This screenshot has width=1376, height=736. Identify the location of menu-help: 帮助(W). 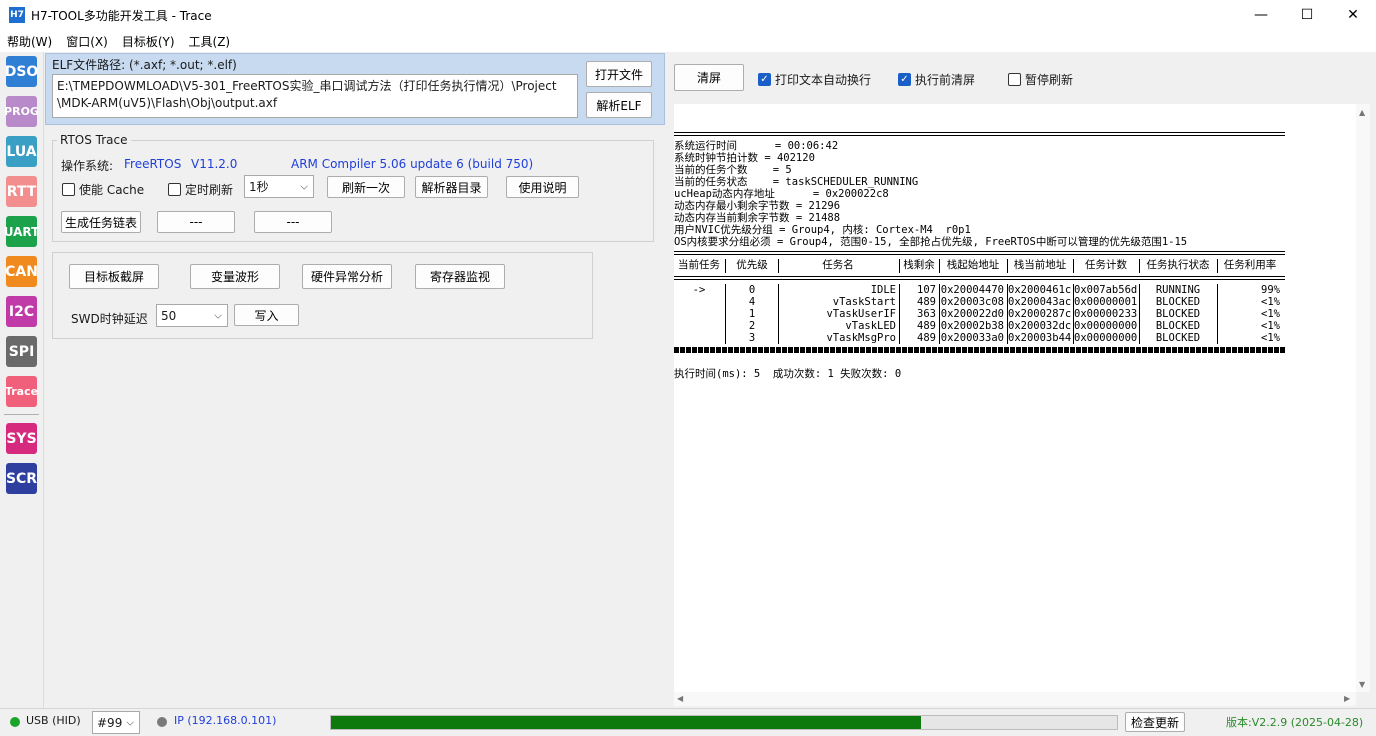
(29, 41).